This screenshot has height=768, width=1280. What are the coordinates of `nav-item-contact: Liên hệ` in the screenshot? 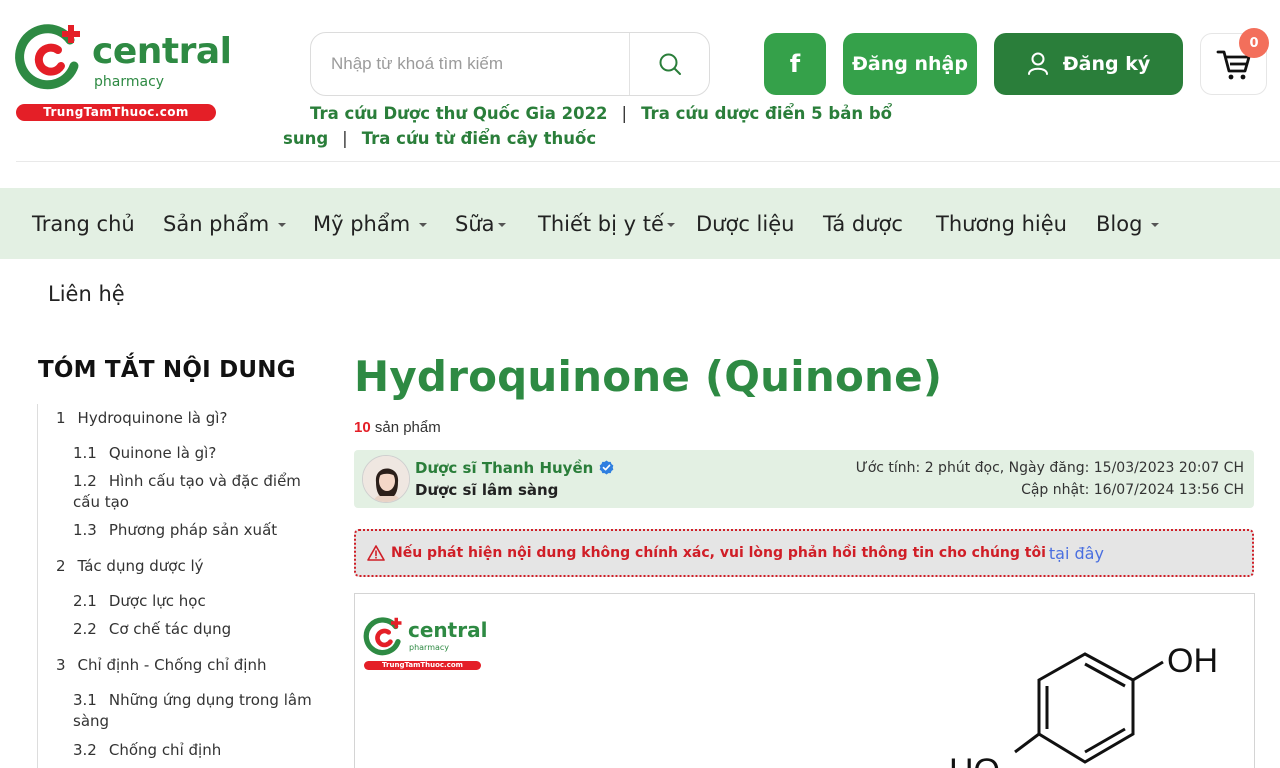 It's located at (86, 294).